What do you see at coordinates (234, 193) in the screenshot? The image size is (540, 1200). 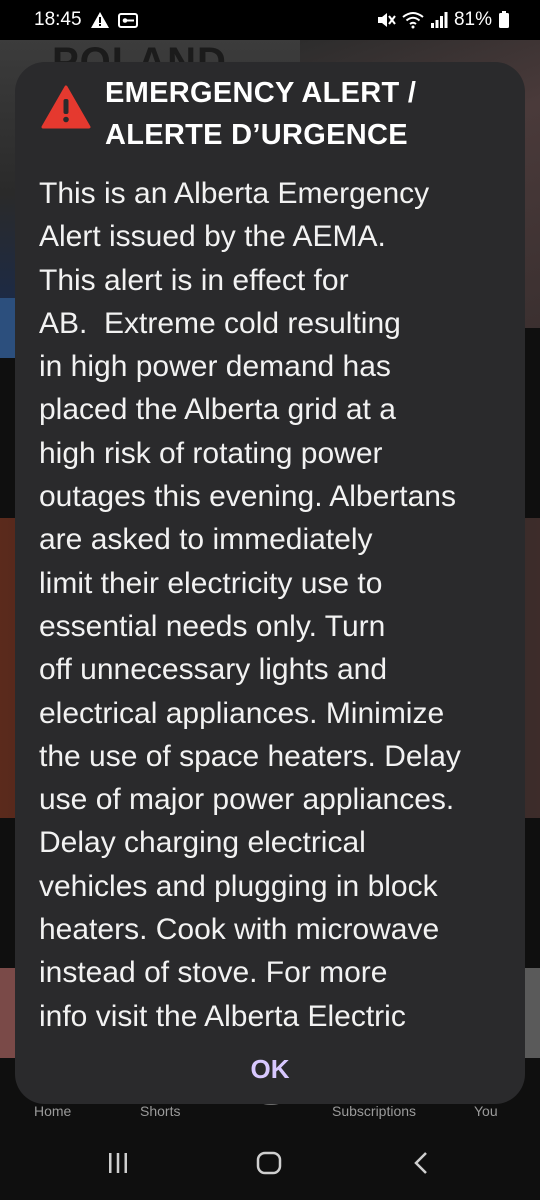 I see `alert-message-line: This is an Alberta Emergency` at bounding box center [234, 193].